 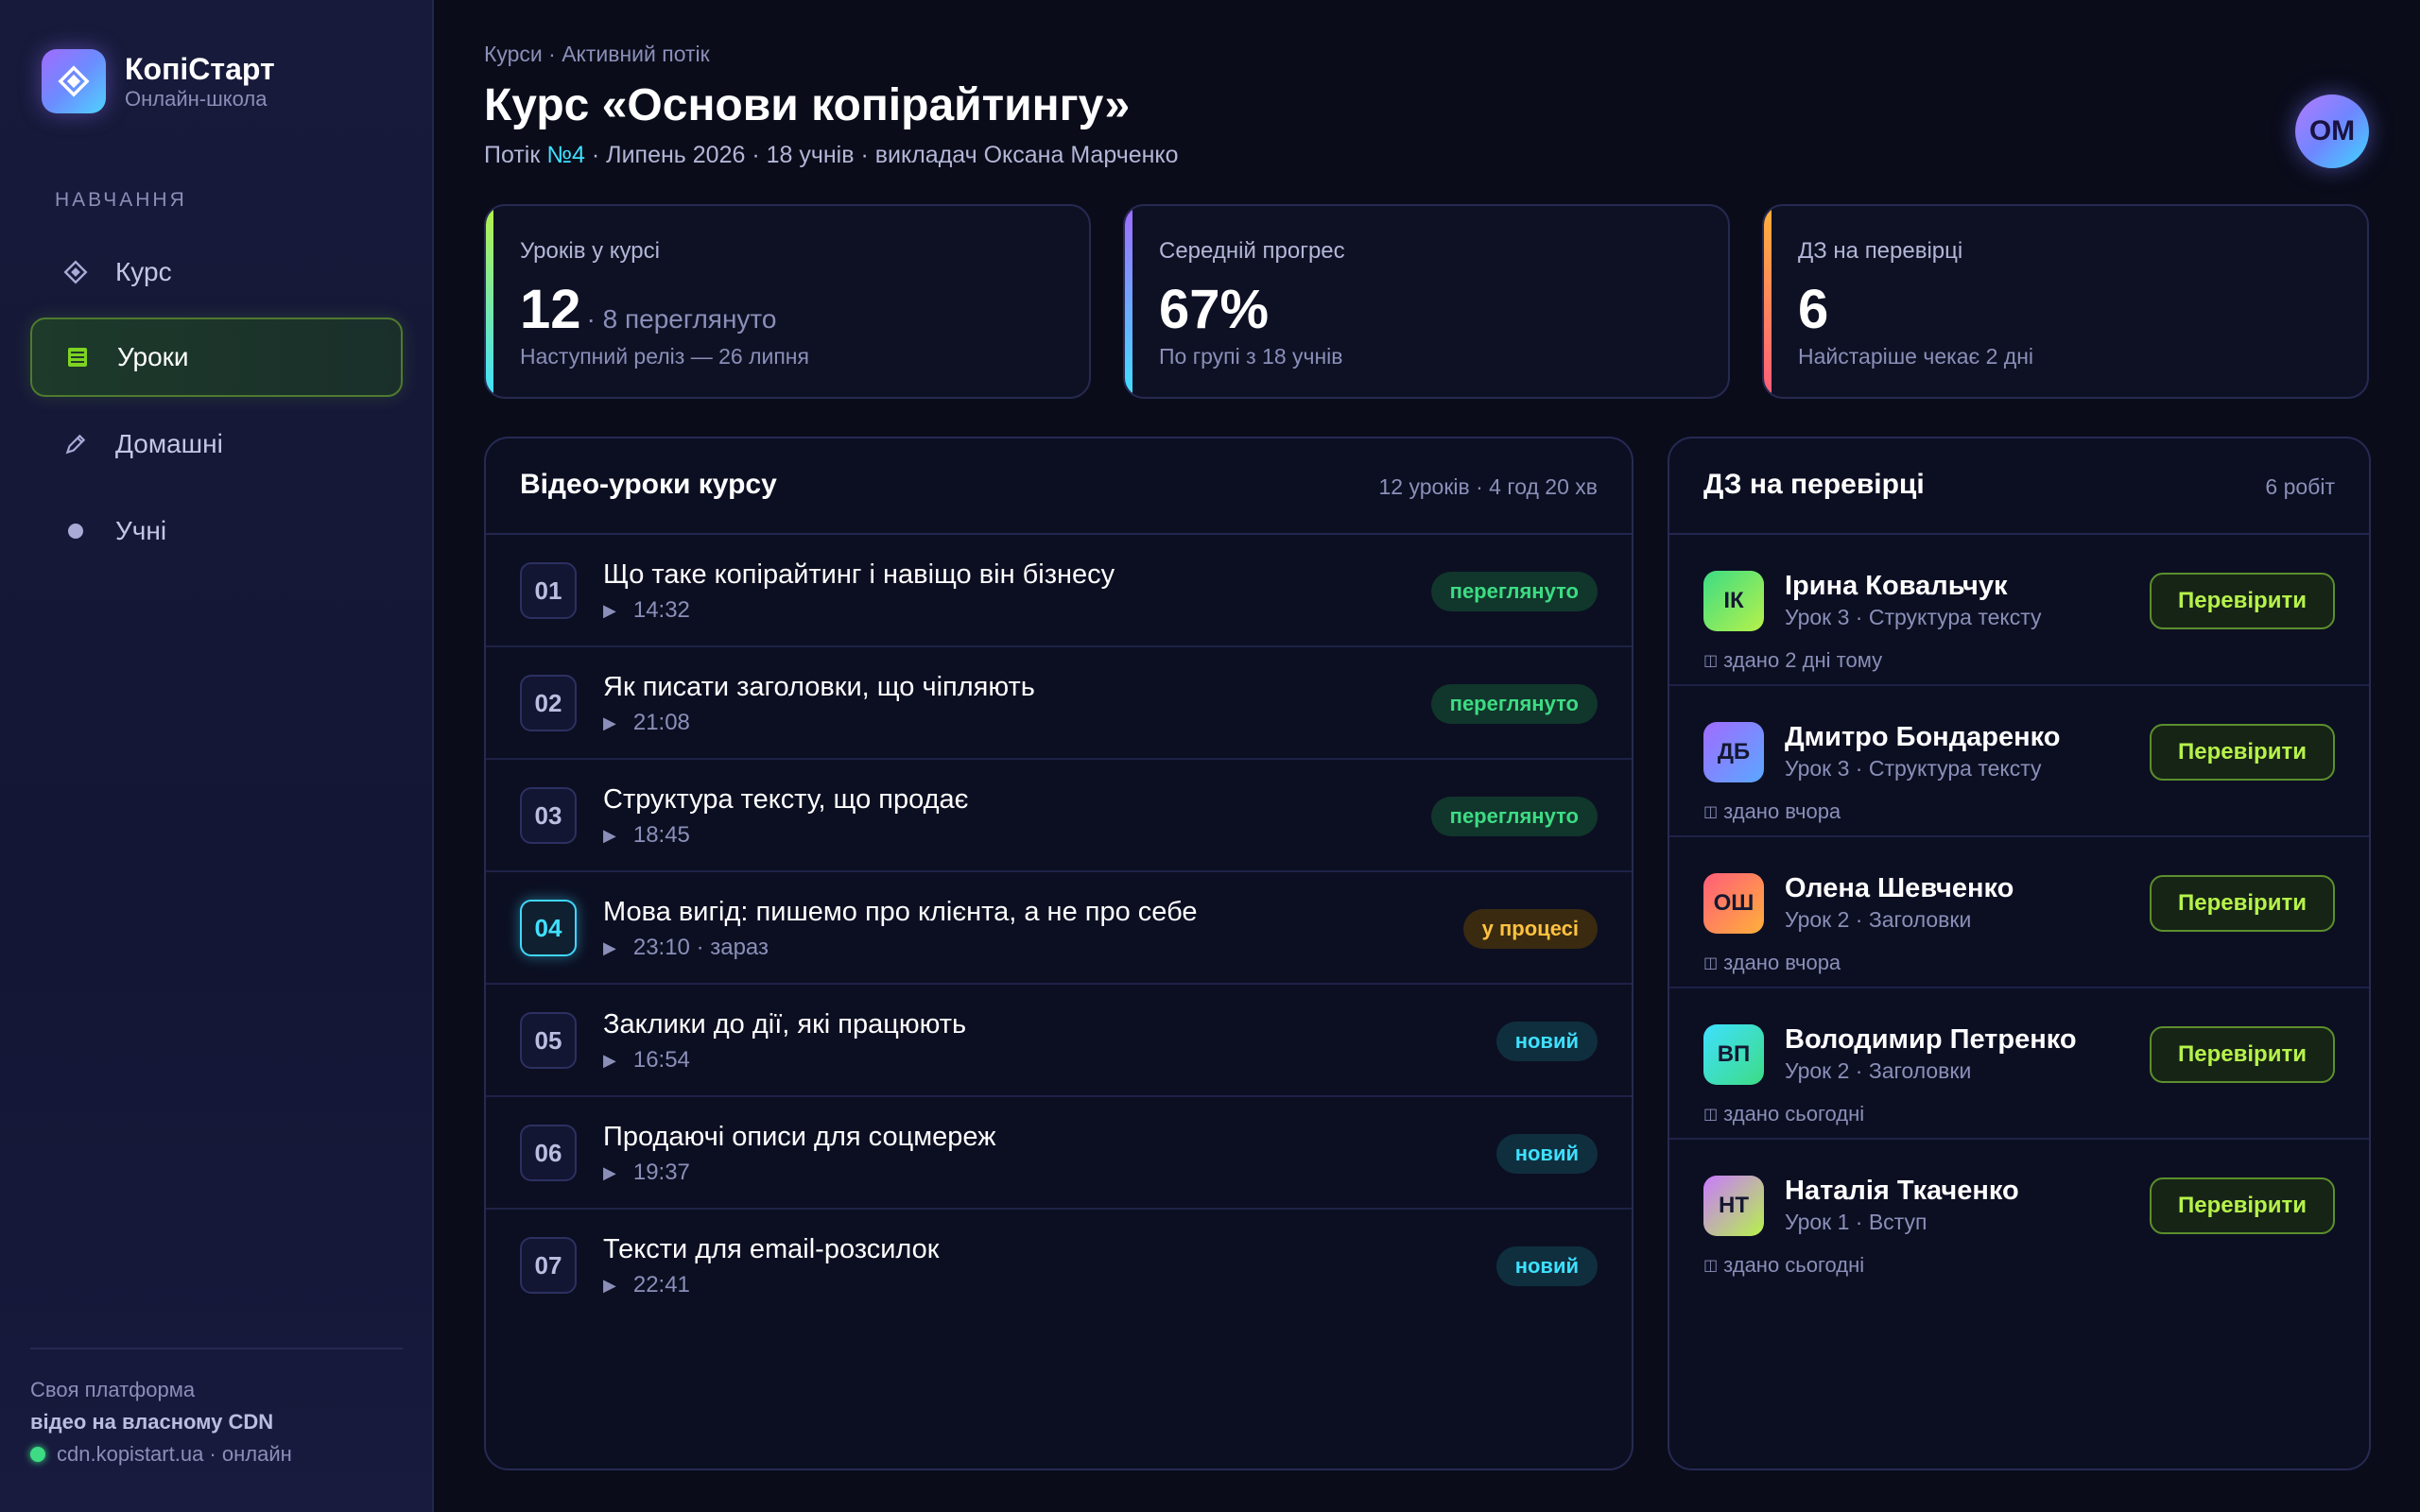 I want to click on student-avatar: ІК, so click(x=1733, y=601).